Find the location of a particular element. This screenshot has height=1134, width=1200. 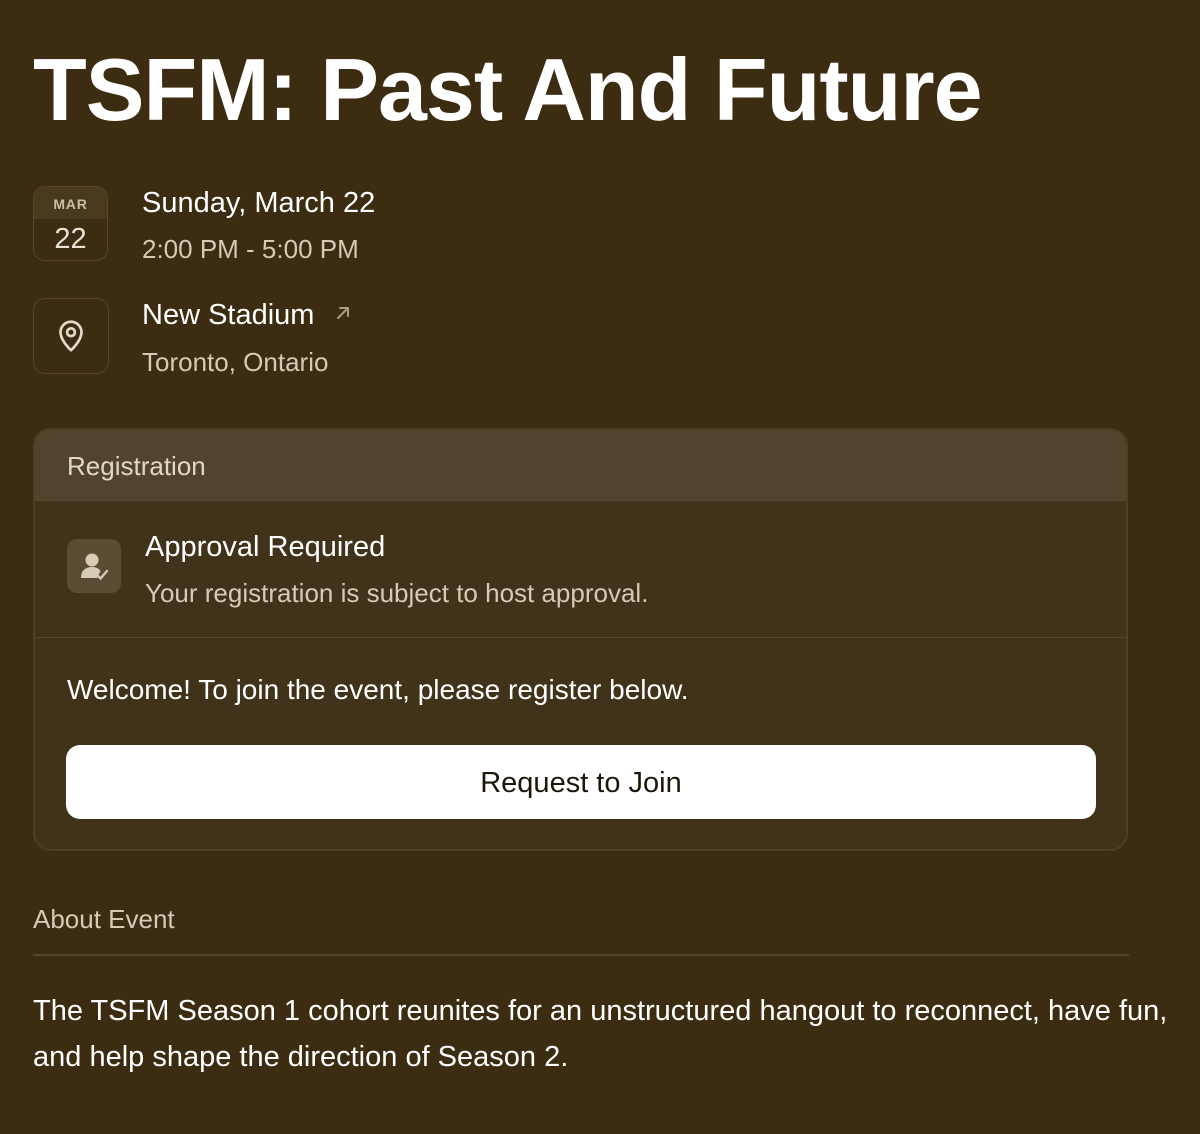

venue-city: Toronto, Ontario is located at coordinates (235, 362).